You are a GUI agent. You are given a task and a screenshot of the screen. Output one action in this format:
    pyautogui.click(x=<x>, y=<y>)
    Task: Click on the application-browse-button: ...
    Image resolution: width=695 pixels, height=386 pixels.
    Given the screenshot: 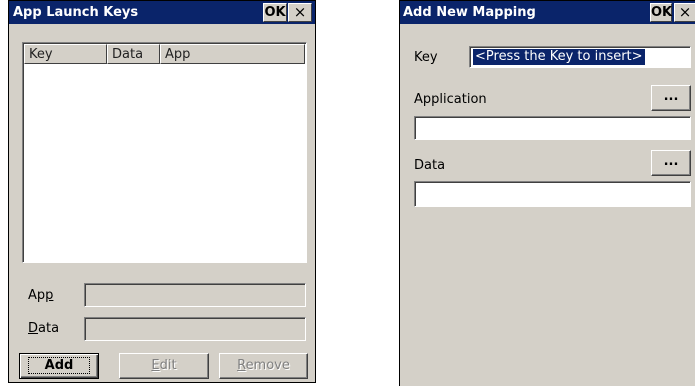 What is the action you would take?
    pyautogui.click(x=671, y=98)
    